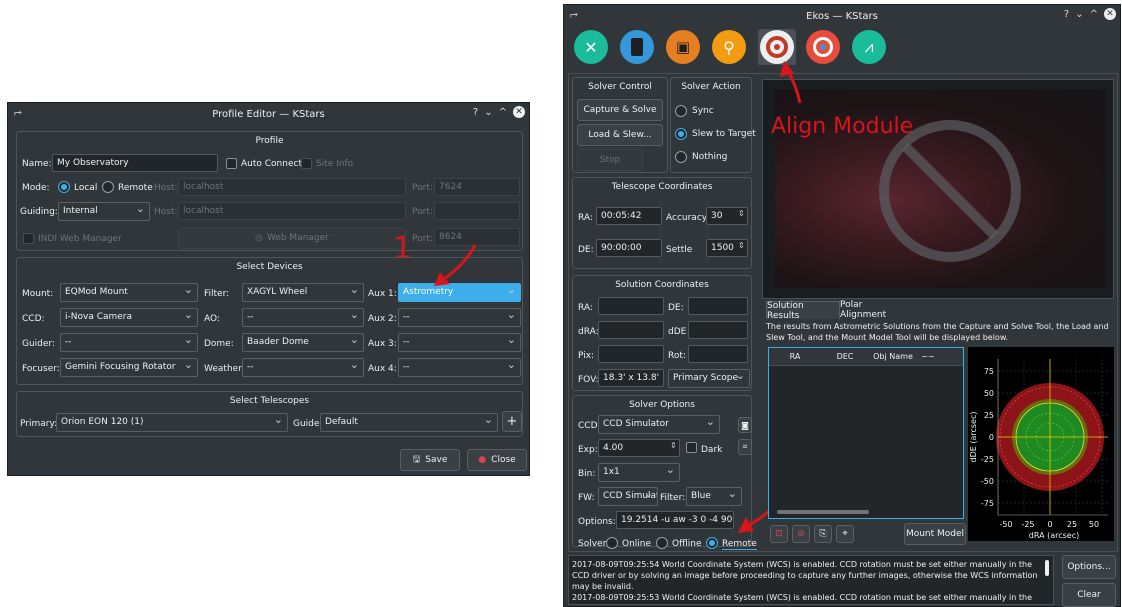  What do you see at coordinates (893, 356) in the screenshot?
I see `col-obj-name: Obj Name` at bounding box center [893, 356].